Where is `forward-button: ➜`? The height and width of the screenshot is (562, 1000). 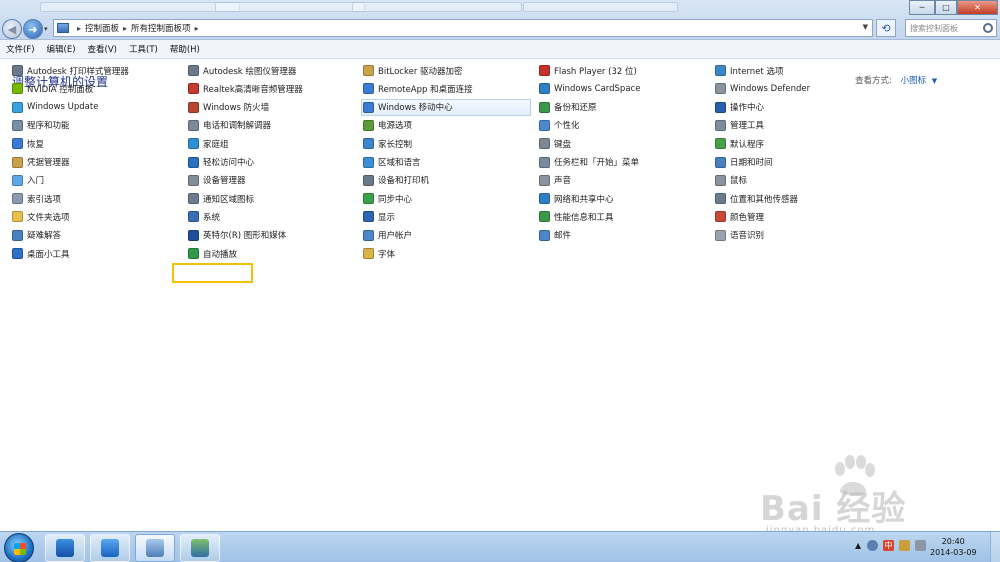
forward-button: ➜ is located at coordinates (33, 29).